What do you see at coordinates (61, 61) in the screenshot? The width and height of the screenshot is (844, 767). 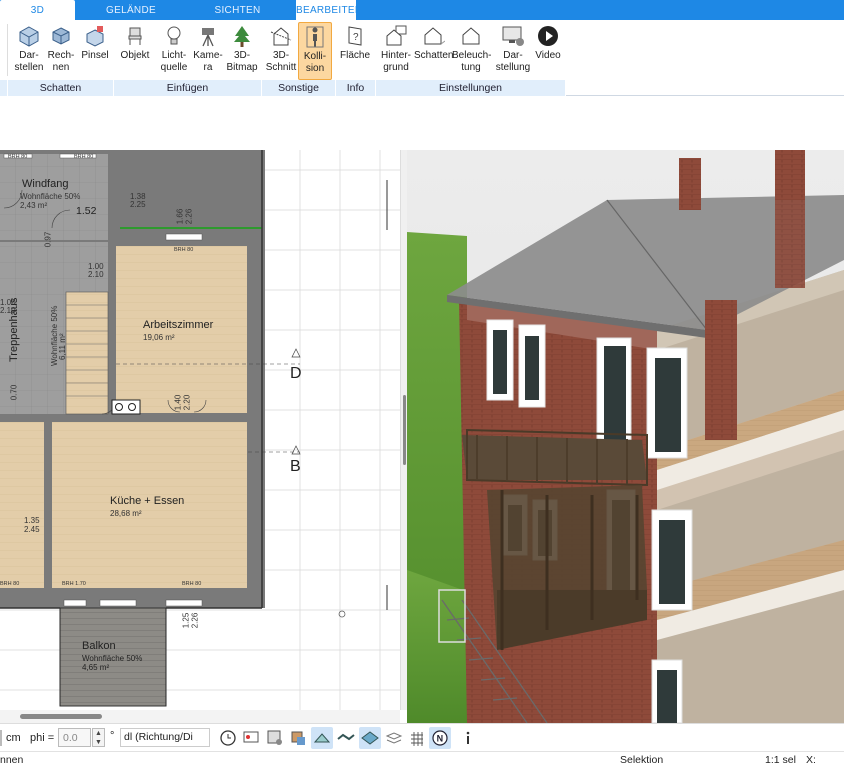 I see `rechnen-label: Rech- nen` at bounding box center [61, 61].